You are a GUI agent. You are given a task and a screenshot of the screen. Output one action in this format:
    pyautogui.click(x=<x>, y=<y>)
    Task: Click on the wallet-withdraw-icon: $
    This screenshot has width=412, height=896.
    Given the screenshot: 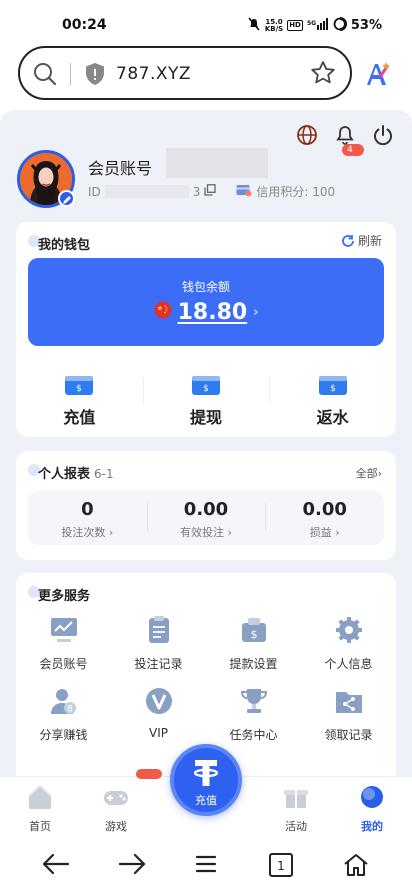 What is the action you would take?
    pyautogui.click(x=206, y=388)
    